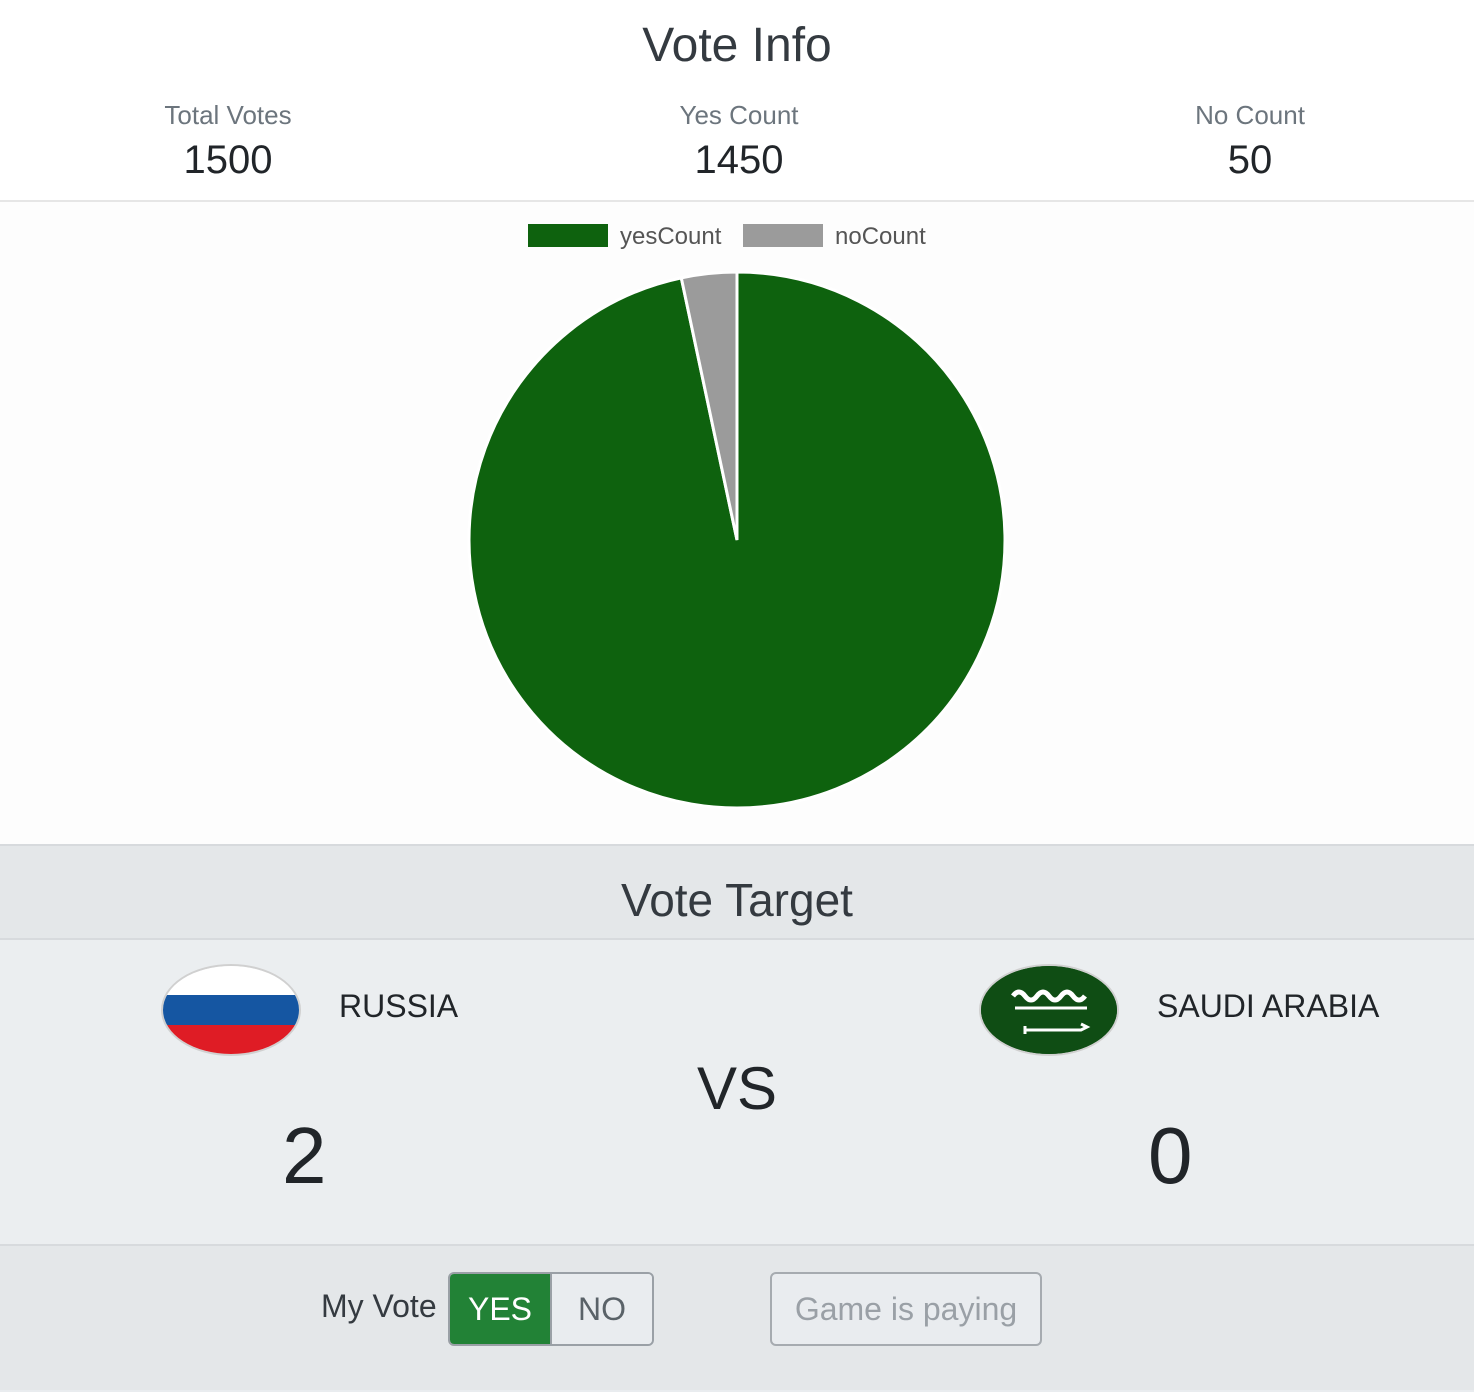 This screenshot has height=1392, width=1474. I want to click on saudi-arabia-flag-icon, so click(1049, 1010).